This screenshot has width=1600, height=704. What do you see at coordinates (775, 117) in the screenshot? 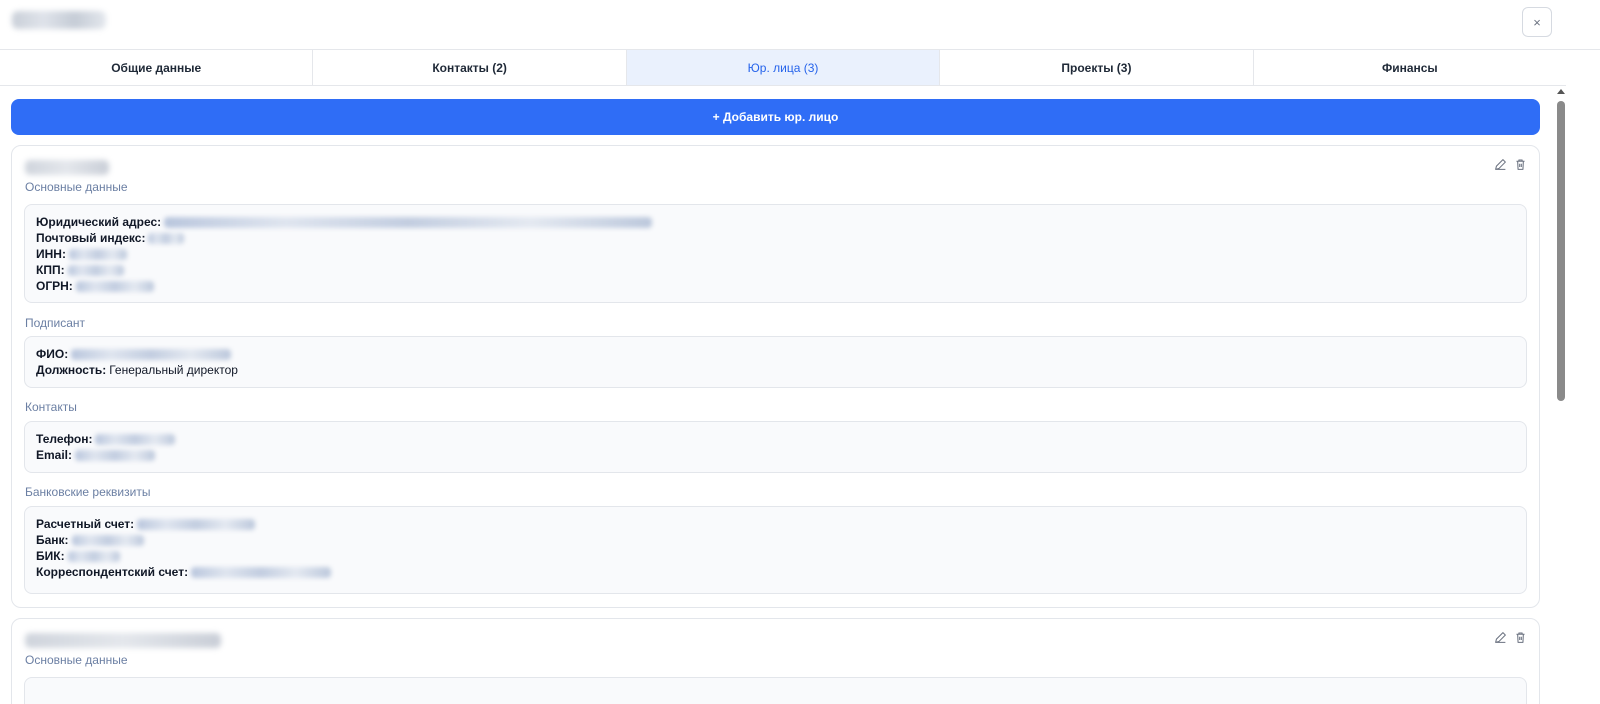
I see `add-legal-entity-button: + Добавить юр. лицо` at bounding box center [775, 117].